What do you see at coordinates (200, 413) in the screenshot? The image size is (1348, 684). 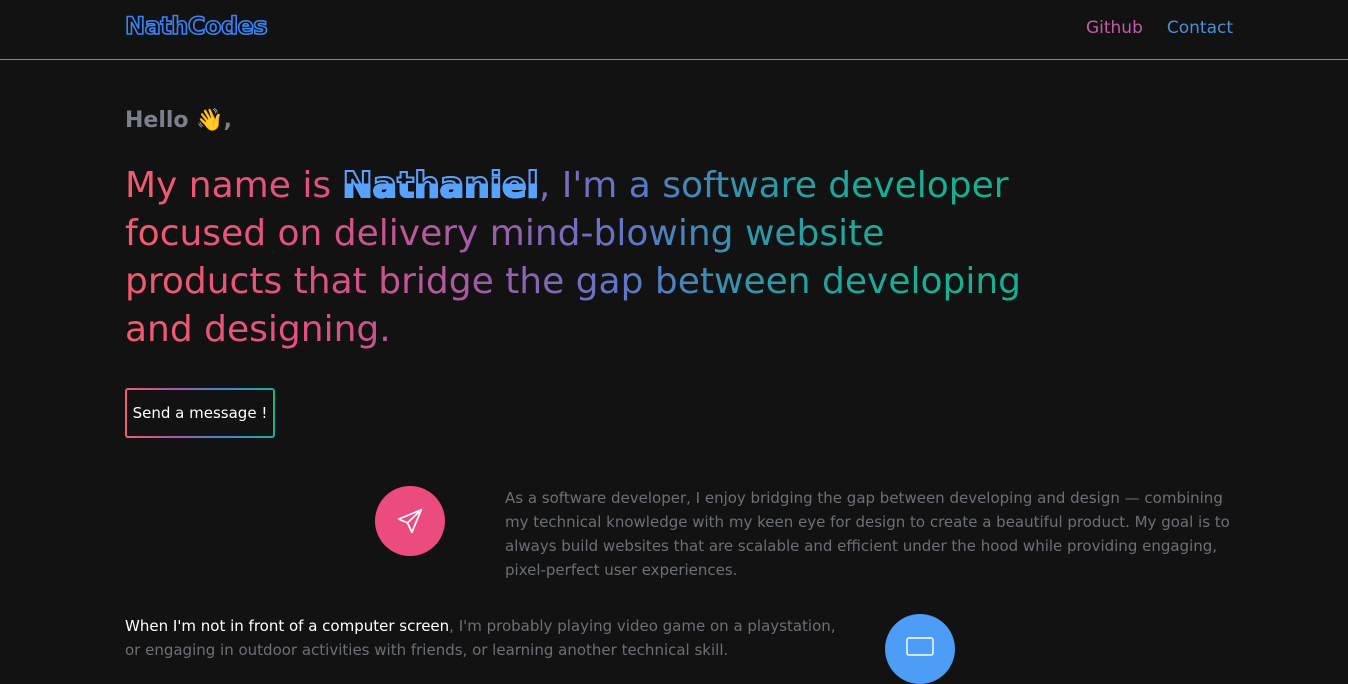 I see `send-message-button: Send a message !` at bounding box center [200, 413].